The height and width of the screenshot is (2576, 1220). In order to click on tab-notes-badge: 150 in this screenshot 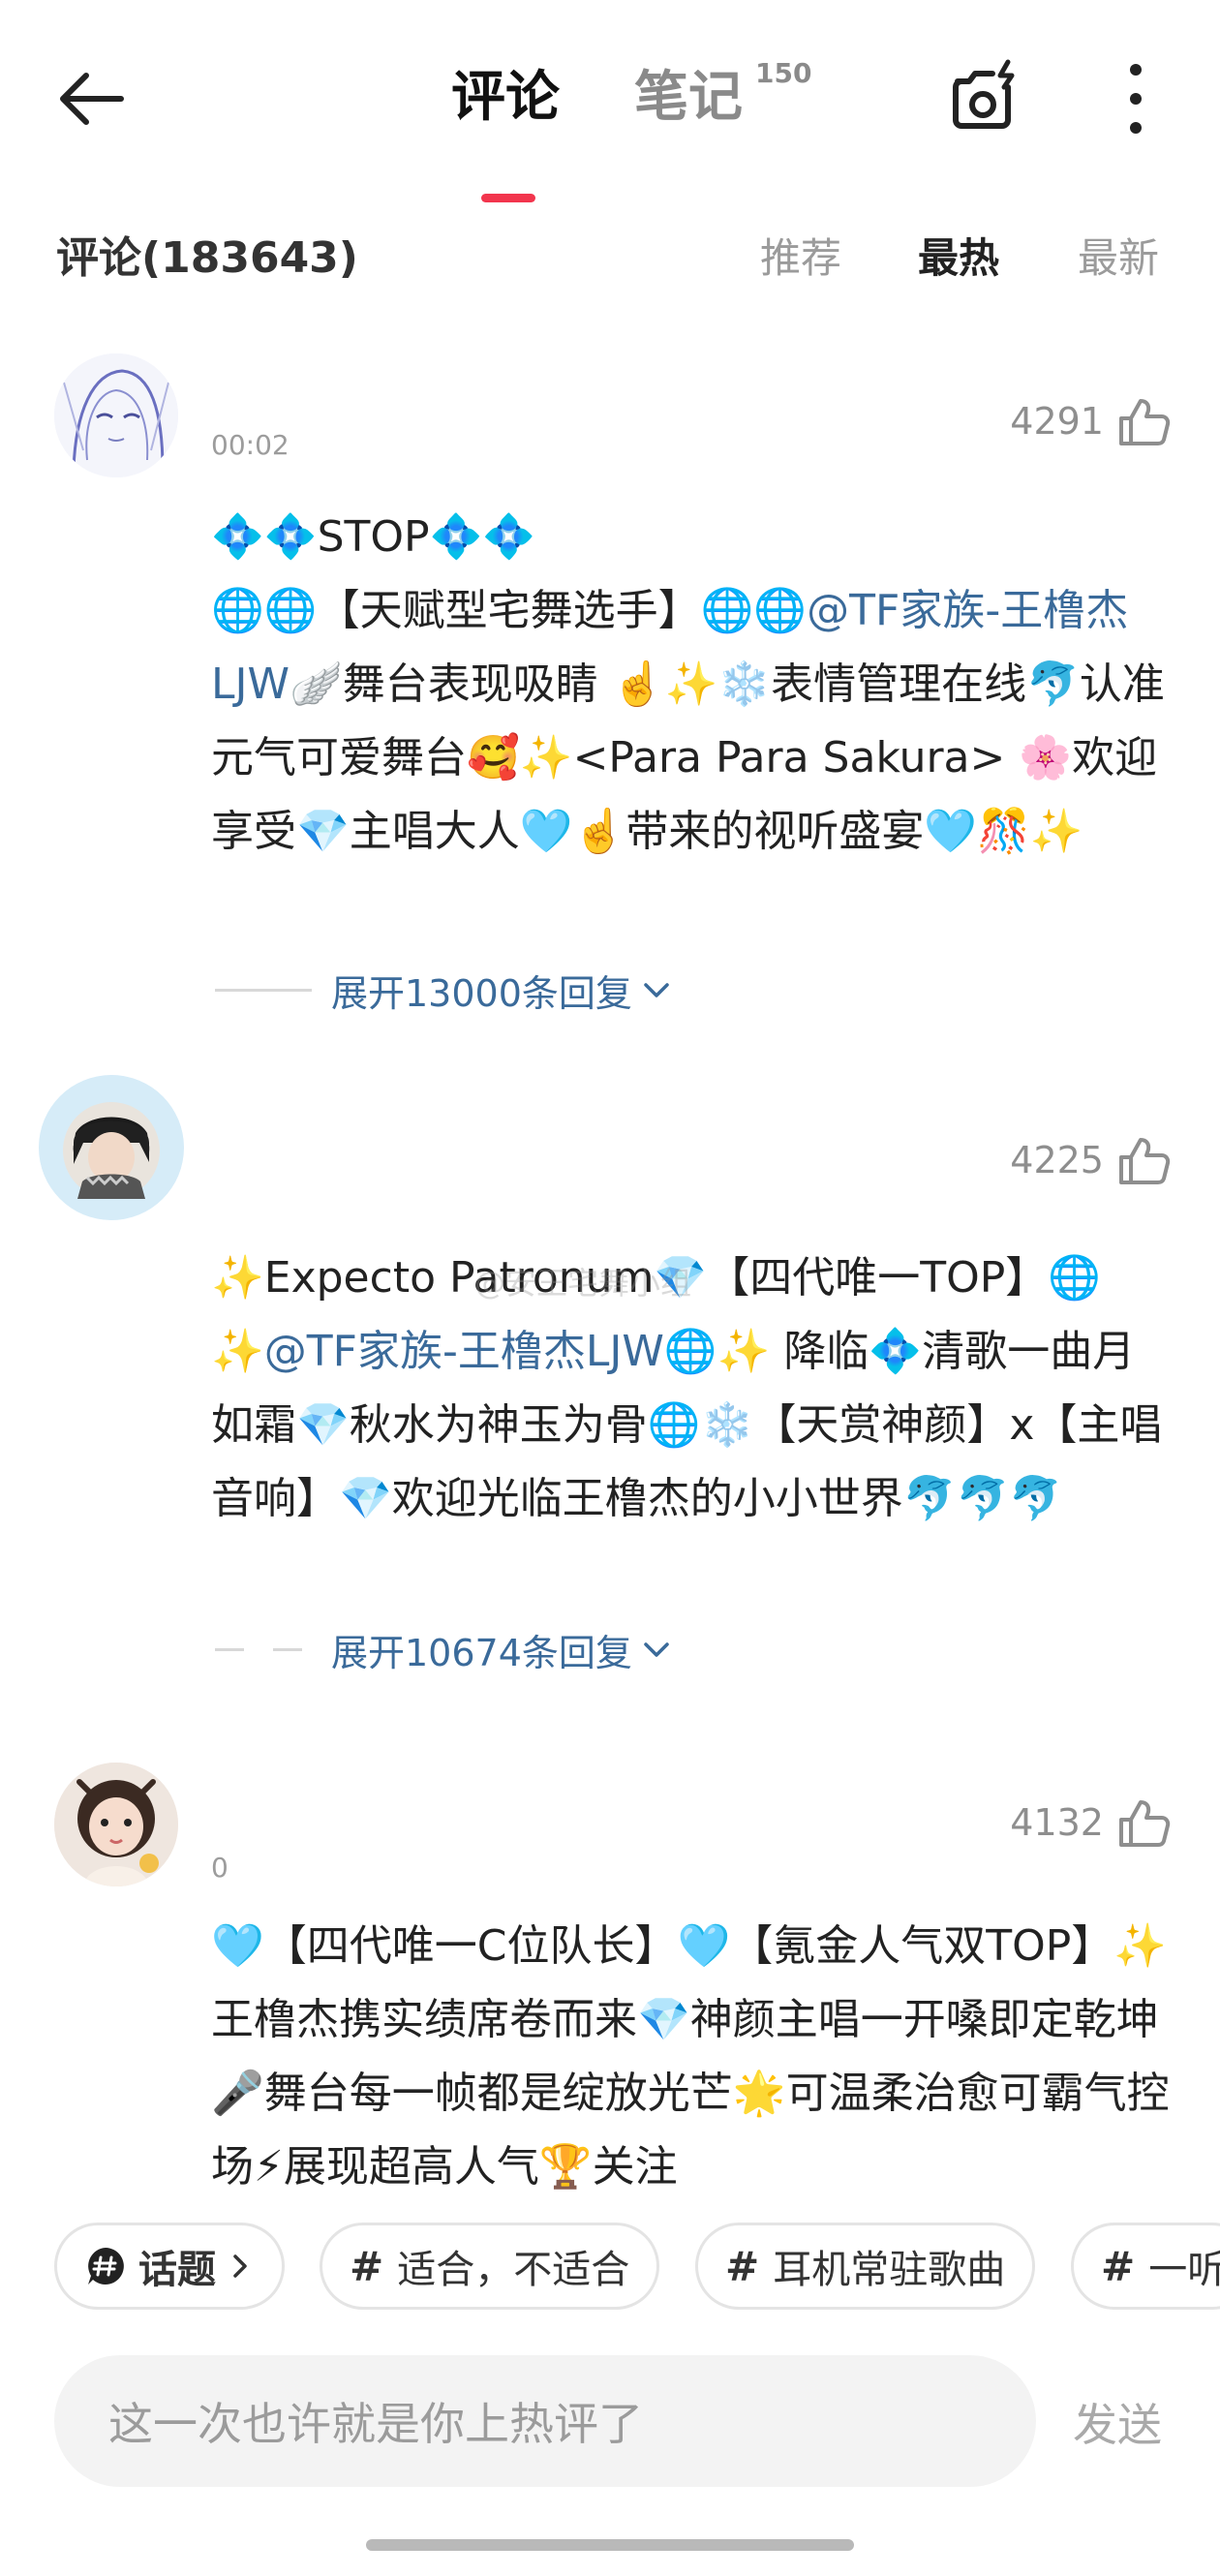, I will do `click(783, 73)`.